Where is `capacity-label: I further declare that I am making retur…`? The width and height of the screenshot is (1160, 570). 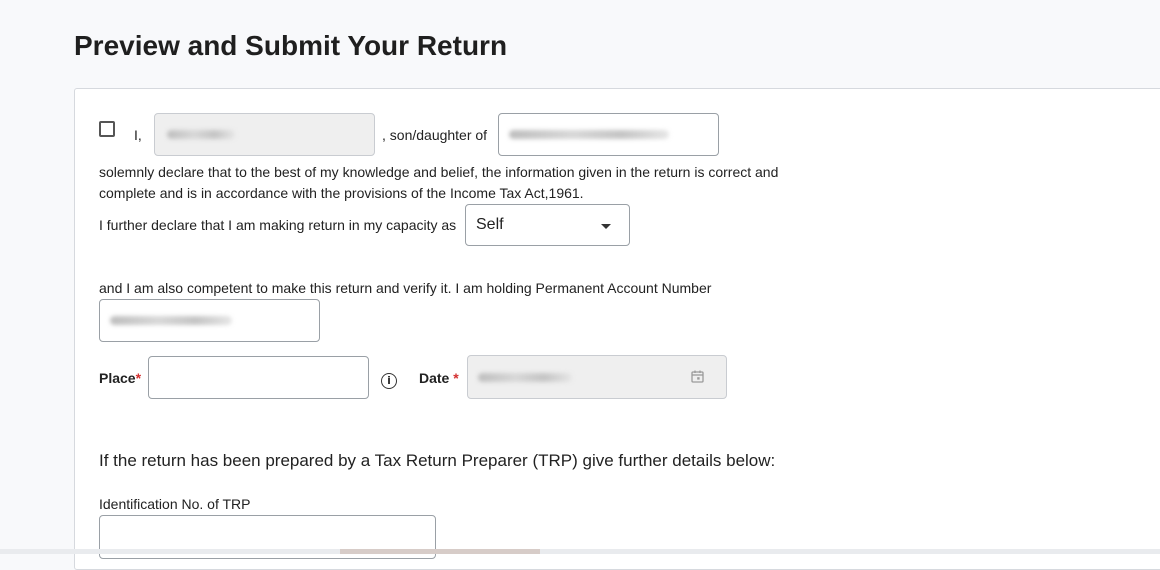
capacity-label: I further declare that I am making retur… is located at coordinates (278, 225).